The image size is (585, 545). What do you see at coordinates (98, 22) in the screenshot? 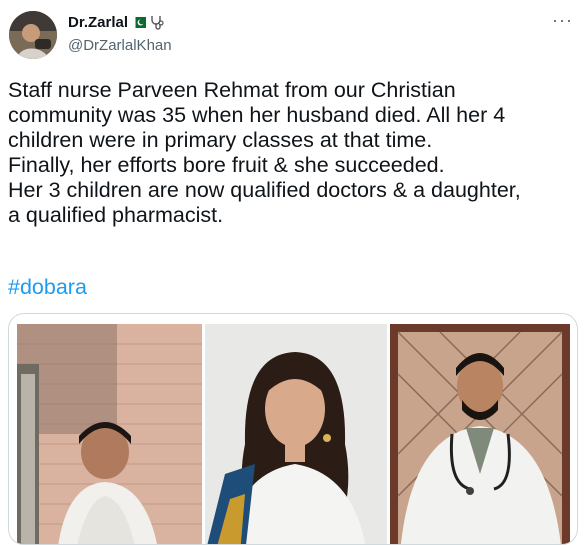
I see `author-display-name: Dr.Zarlal` at bounding box center [98, 22].